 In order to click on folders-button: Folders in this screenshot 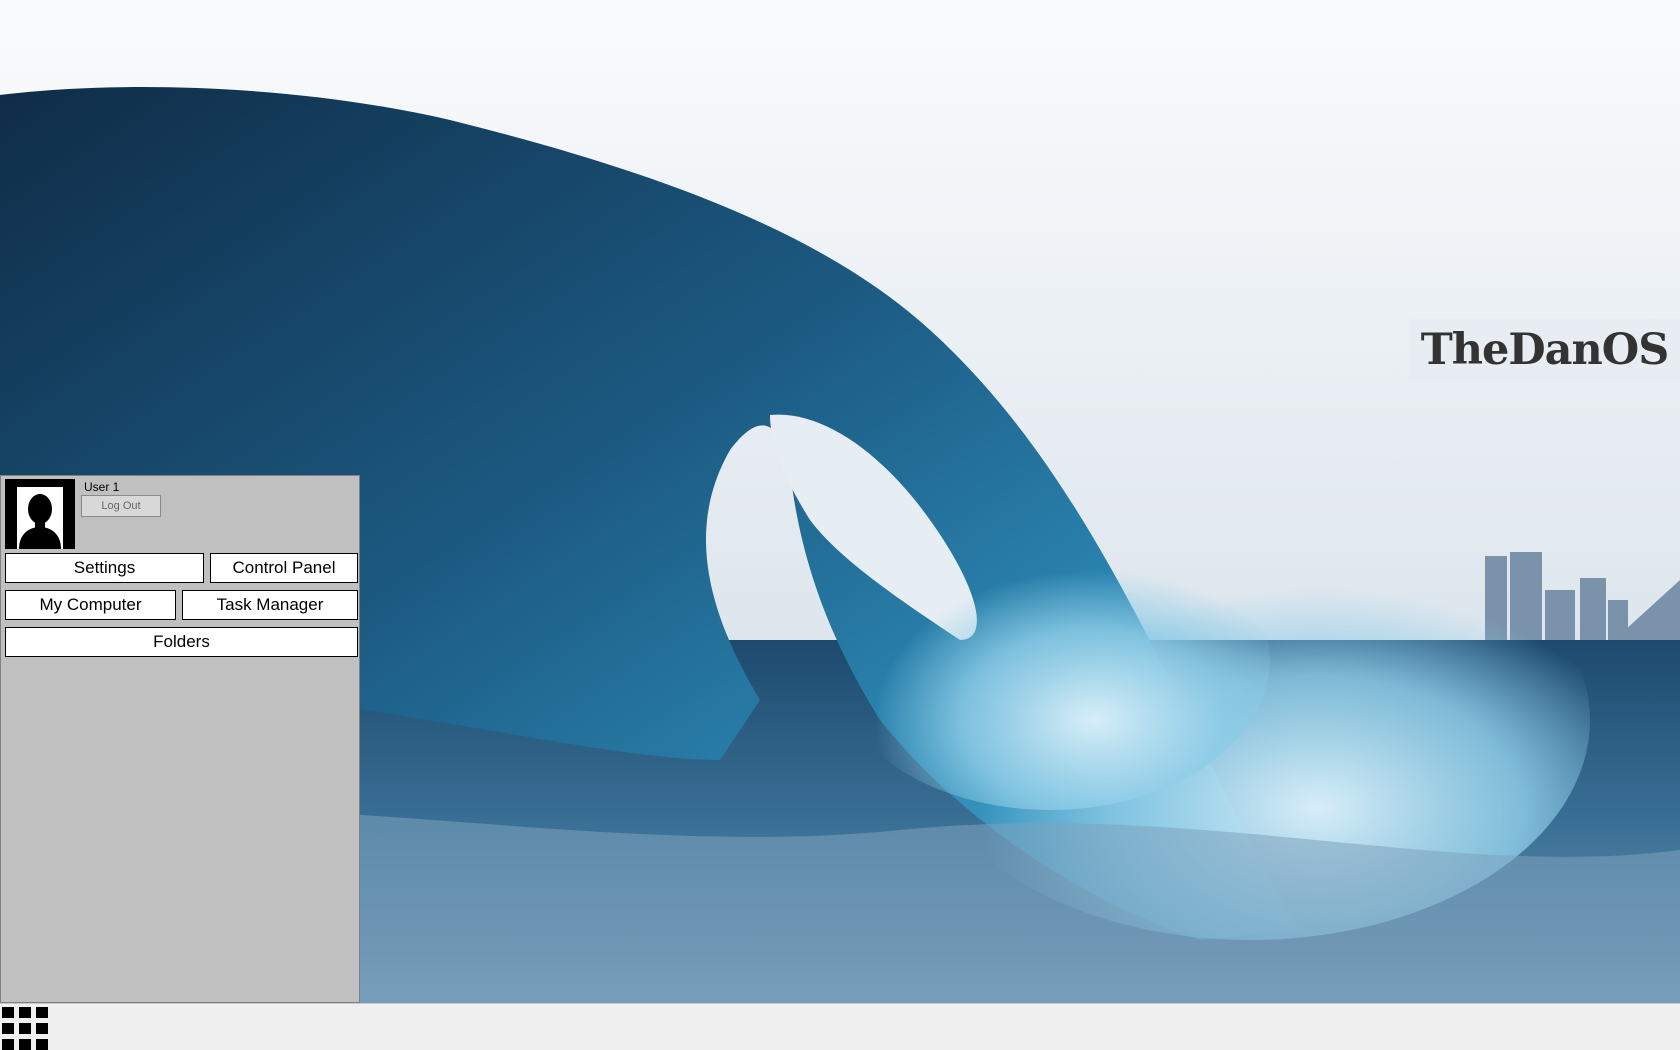, I will do `click(181, 642)`.